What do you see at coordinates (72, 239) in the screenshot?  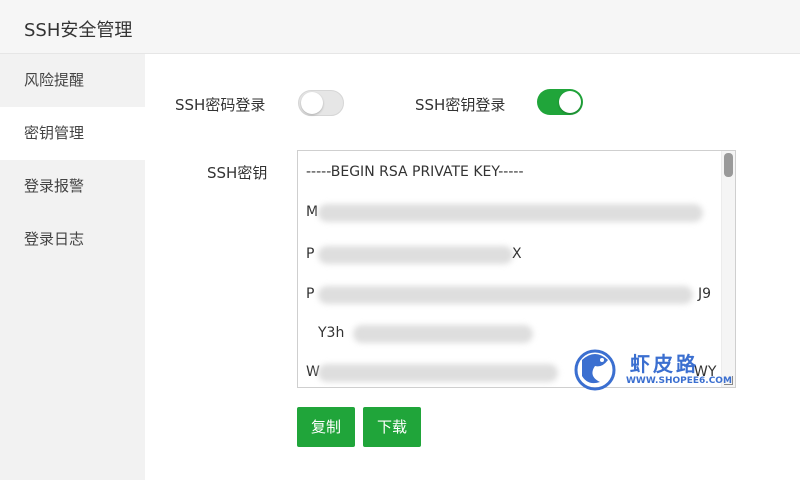 I see `sidebar-item-login-log: 登录日志` at bounding box center [72, 239].